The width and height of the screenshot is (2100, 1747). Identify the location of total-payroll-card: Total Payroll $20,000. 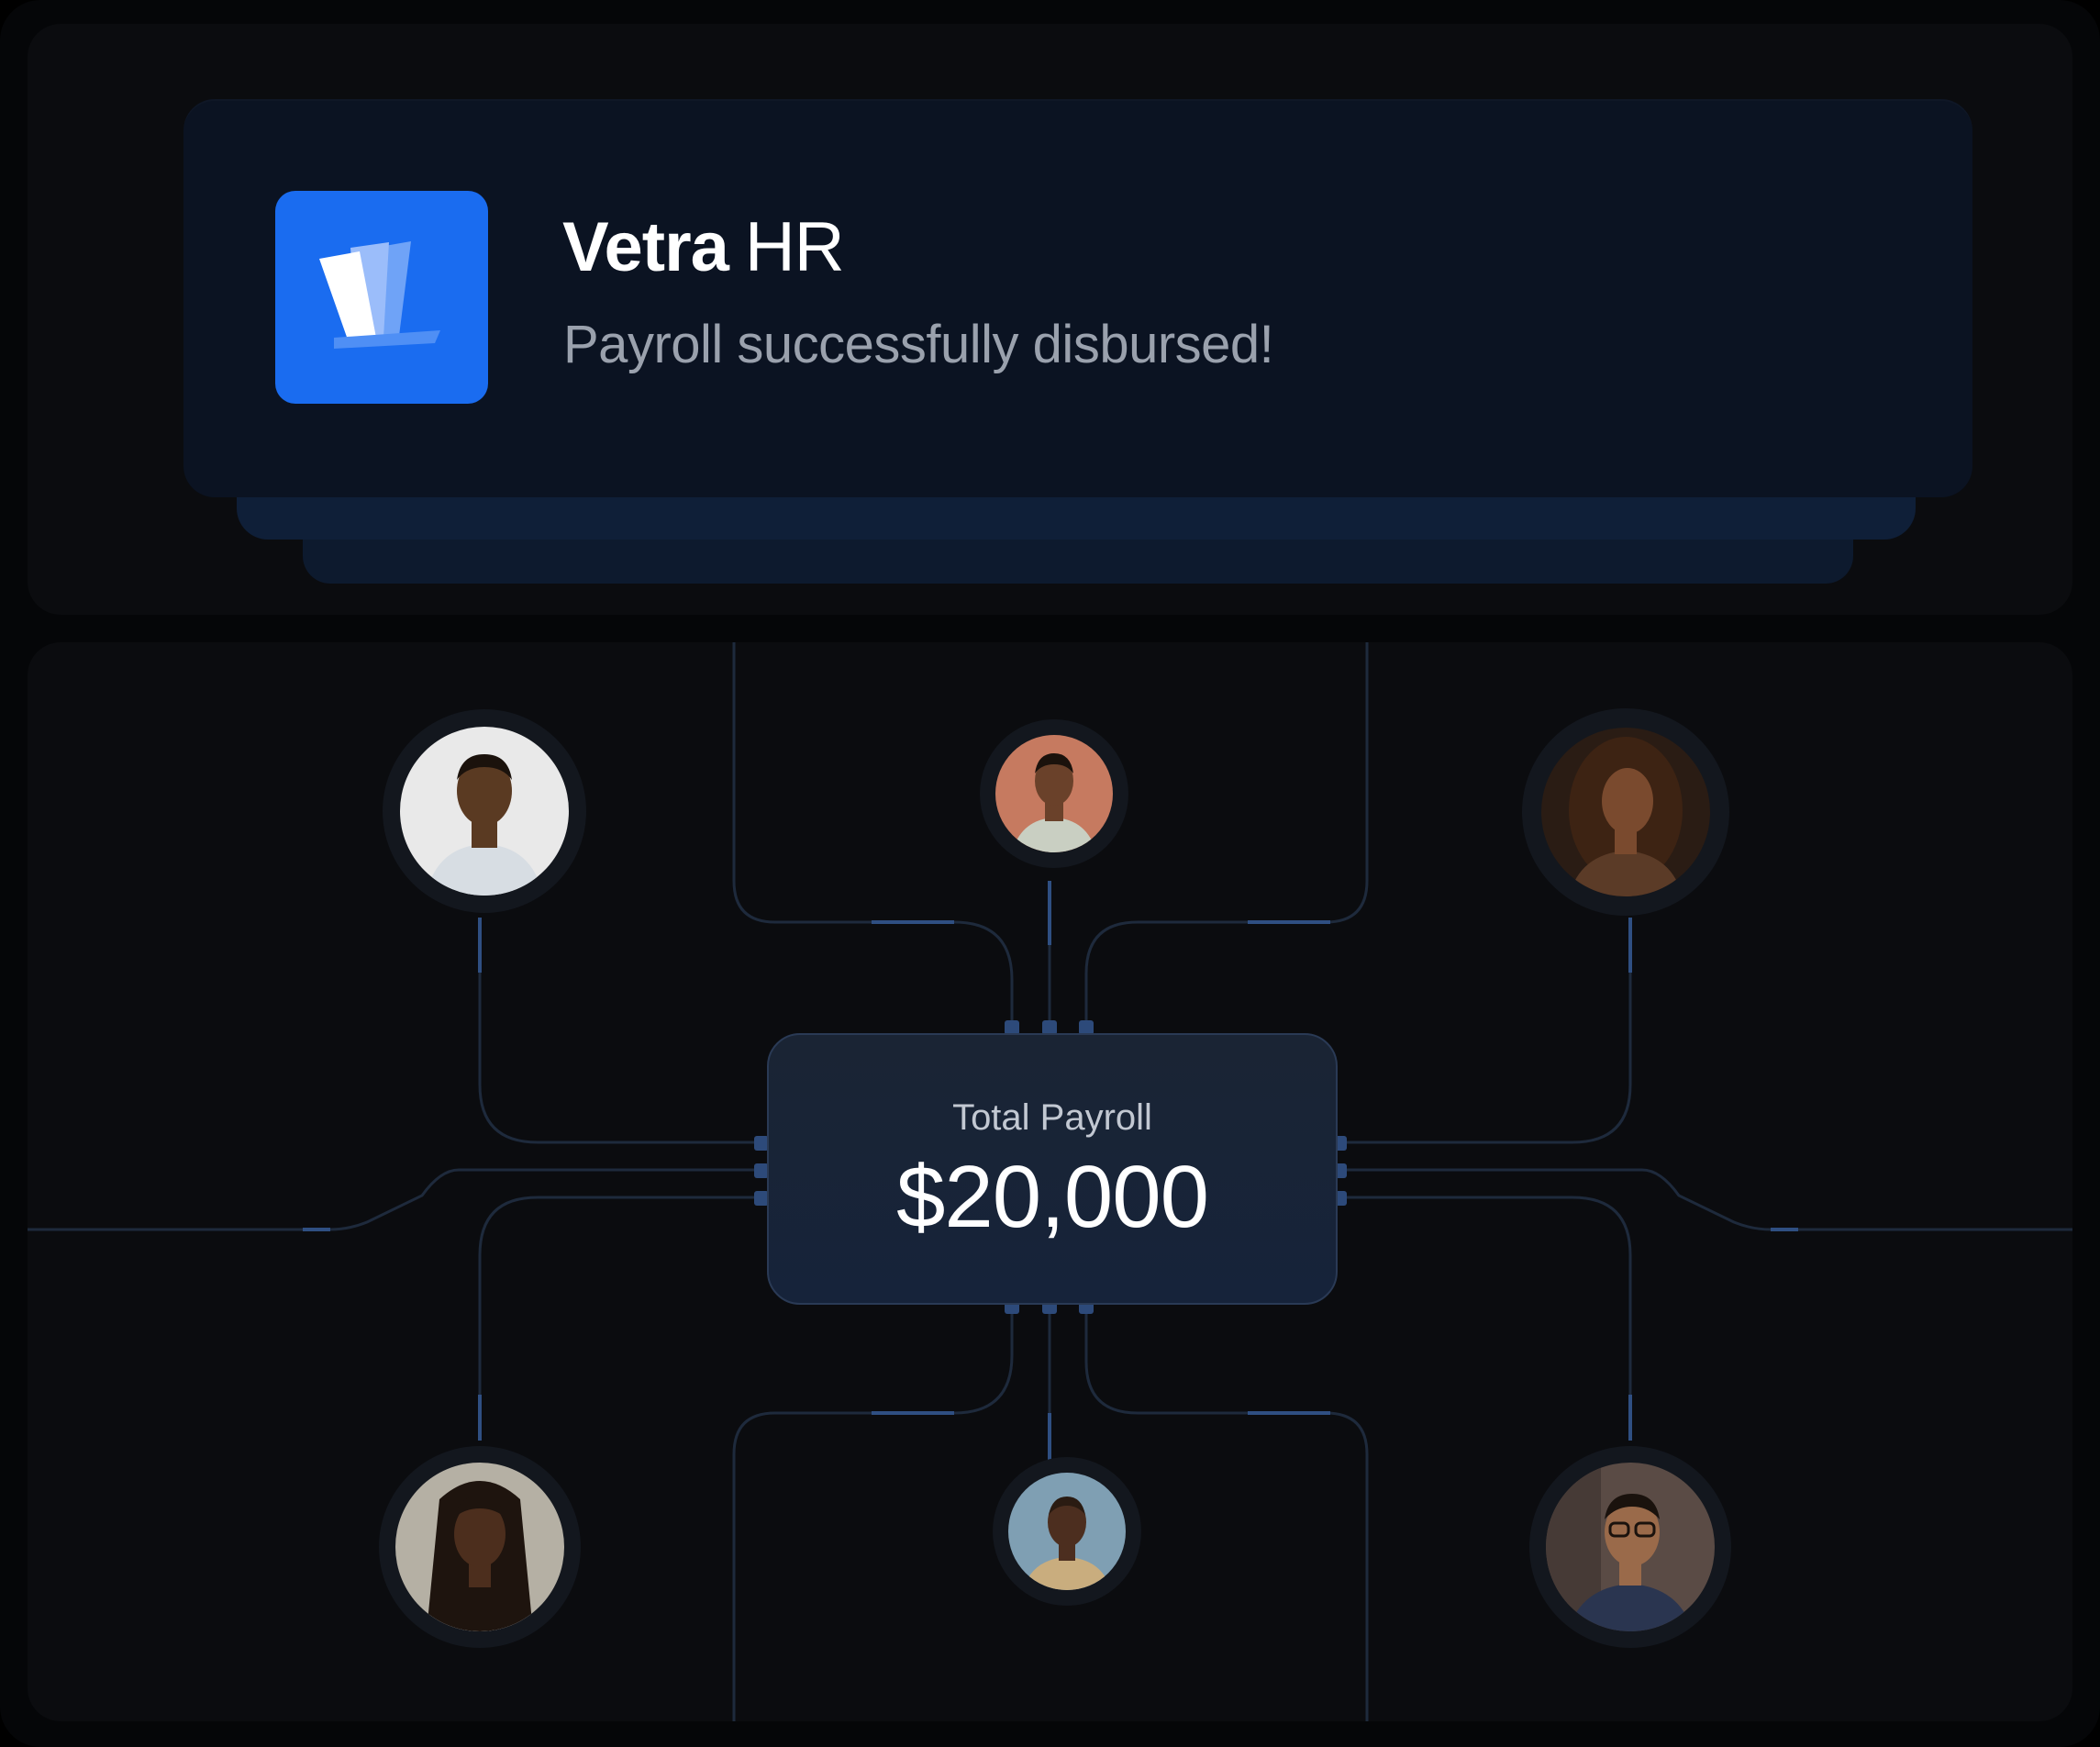
(1053, 1169).